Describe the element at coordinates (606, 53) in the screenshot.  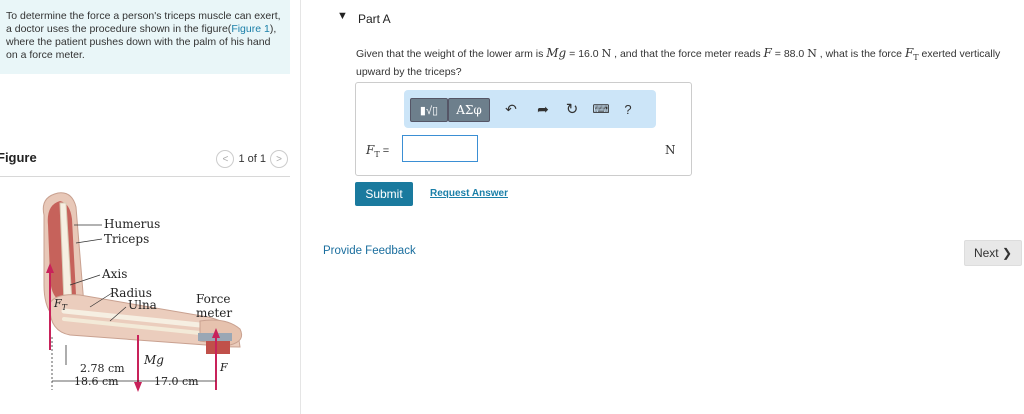
I see `q-unit-1: N` at that location.